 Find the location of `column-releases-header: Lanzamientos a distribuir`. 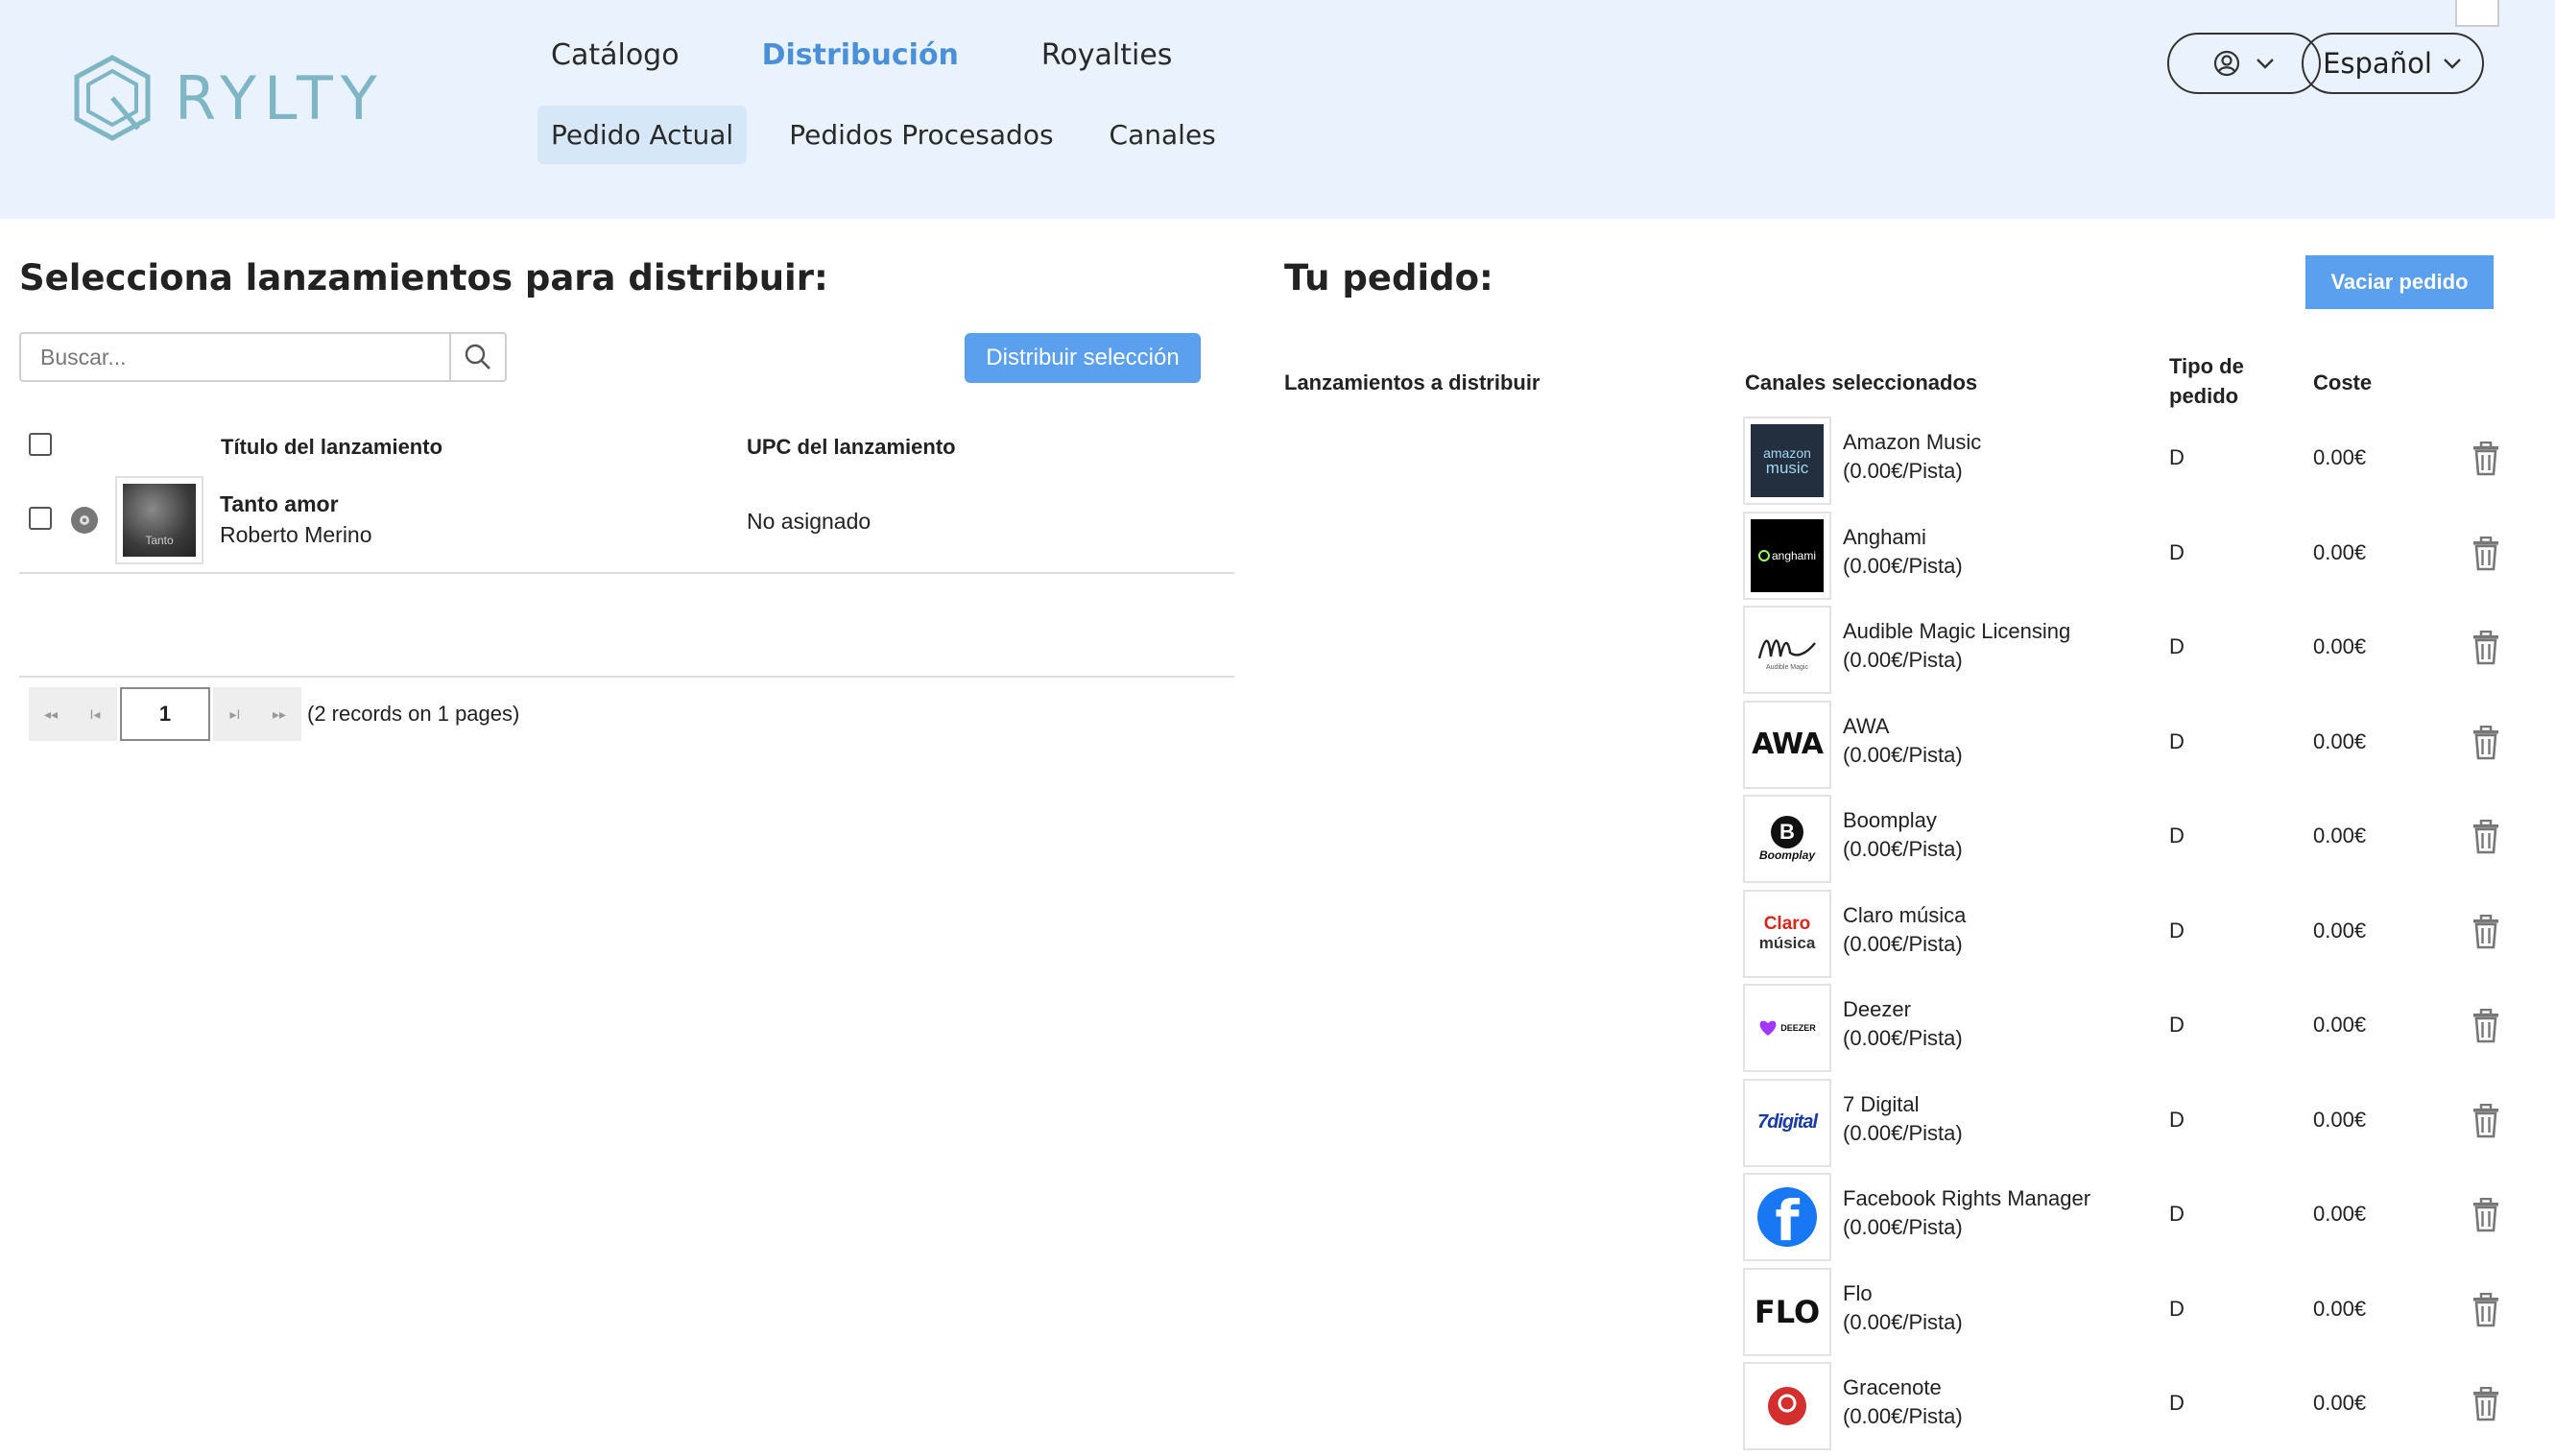

column-releases-header: Lanzamientos a distribuir is located at coordinates (1412, 382).